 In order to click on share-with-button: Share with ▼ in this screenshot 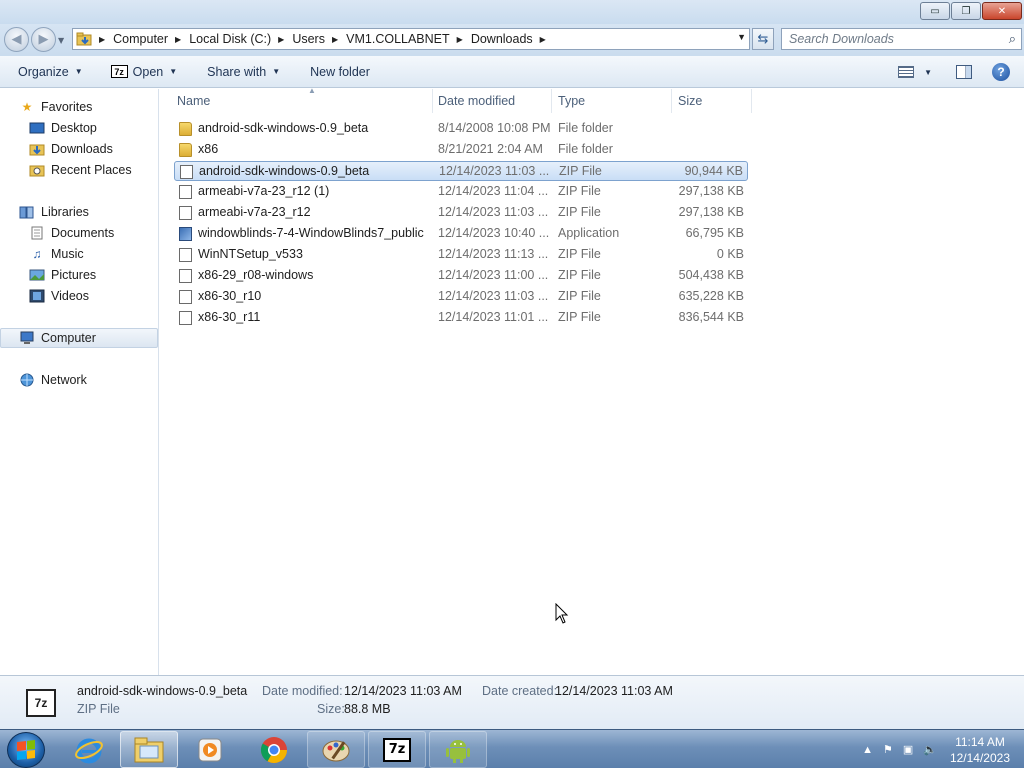, I will do `click(243, 72)`.